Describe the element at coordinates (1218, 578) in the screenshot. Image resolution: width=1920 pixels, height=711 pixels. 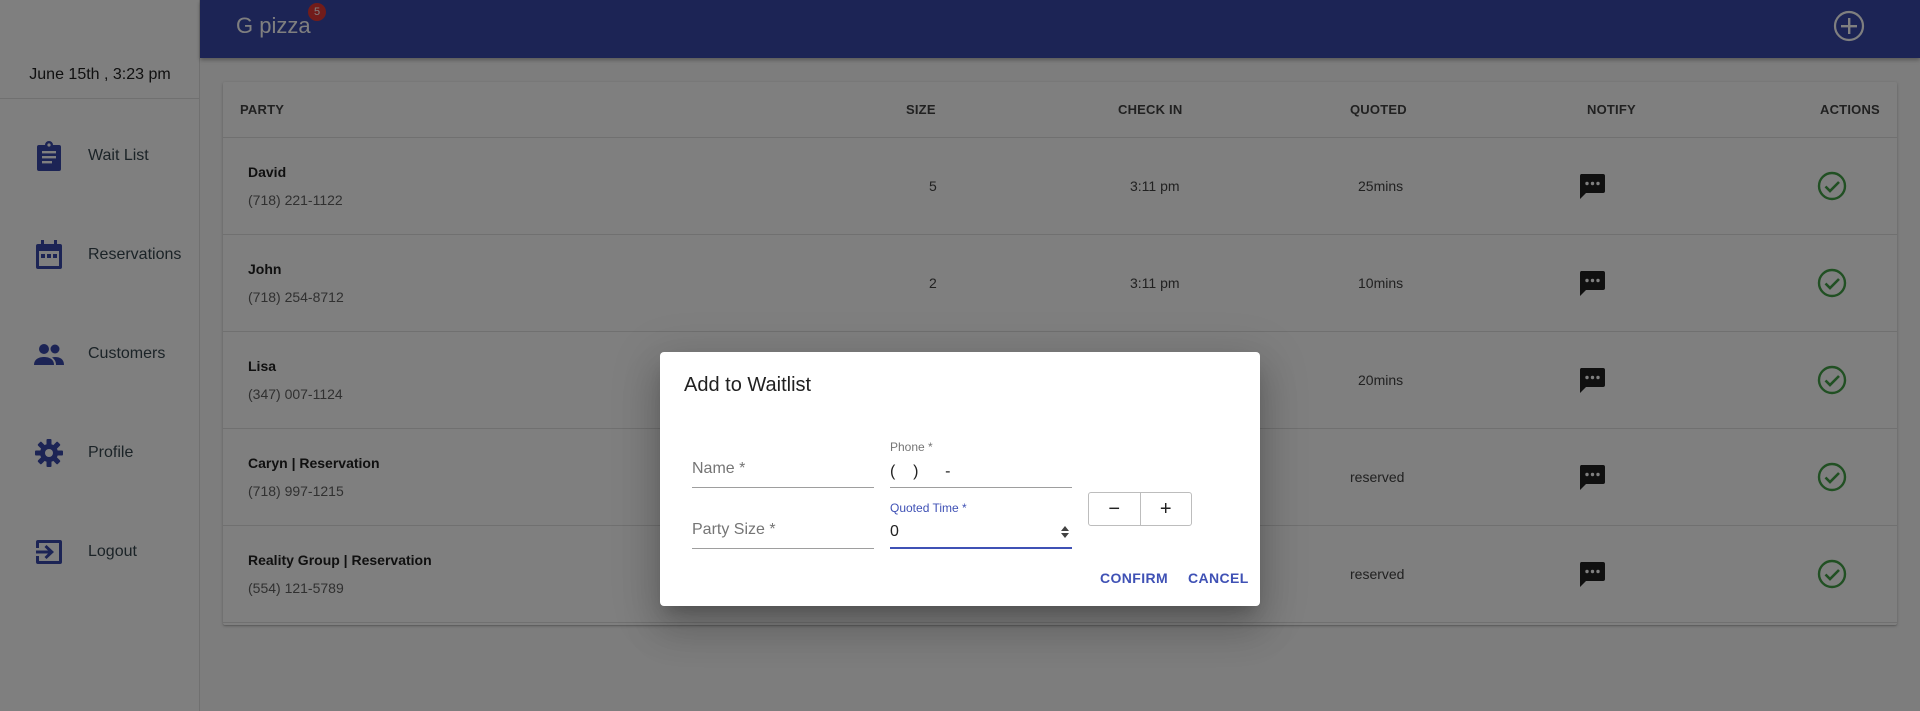
I see `cancel-button: CANCEL` at that location.